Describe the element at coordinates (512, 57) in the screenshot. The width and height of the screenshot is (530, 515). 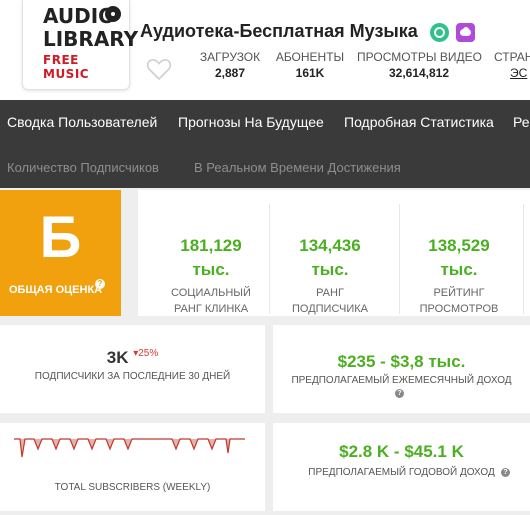
I see `stat-country-label: СТРАН` at that location.